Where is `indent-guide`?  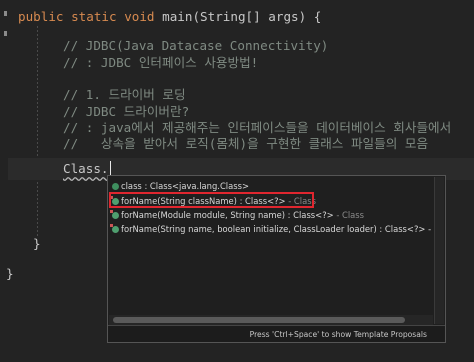 indent-guide is located at coordinates (37, 131).